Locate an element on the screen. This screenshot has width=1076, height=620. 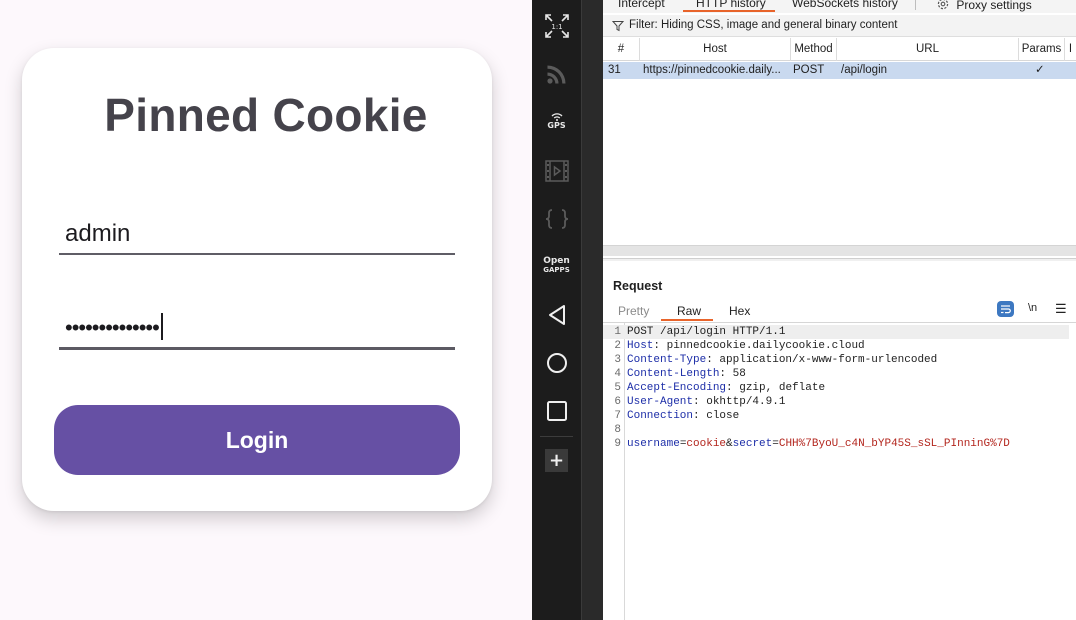
screen-record-button is located at coordinates (556, 171).